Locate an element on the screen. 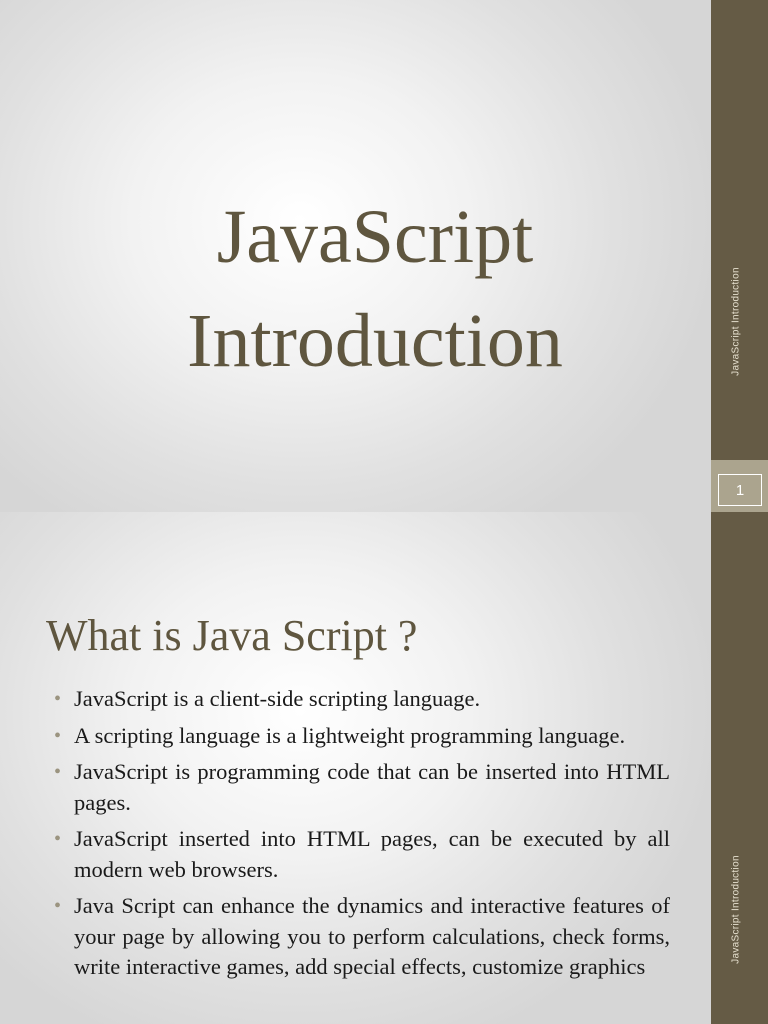 The height and width of the screenshot is (1024, 768). slide-title-line-1: JavaScript is located at coordinates (375, 237).